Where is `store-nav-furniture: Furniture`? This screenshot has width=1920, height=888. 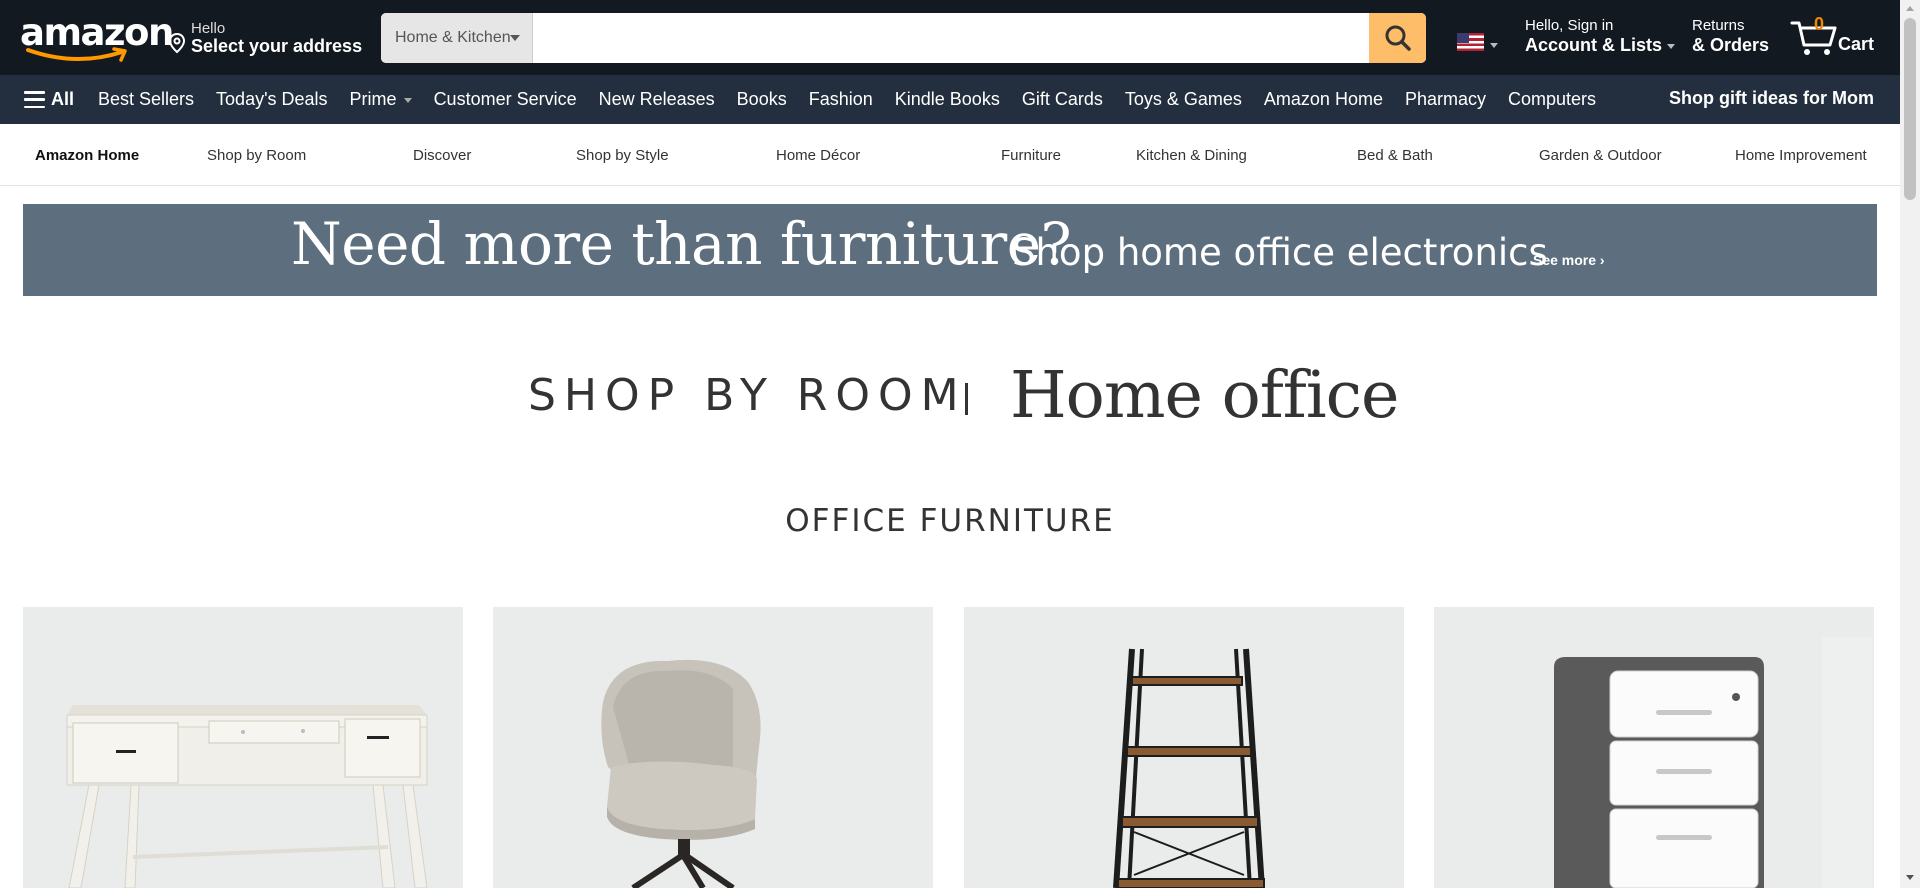 store-nav-furniture: Furniture is located at coordinates (1031, 155).